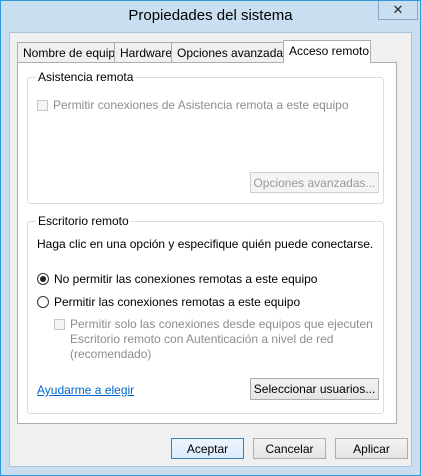 The width and height of the screenshot is (421, 476). I want to click on tab-hardware: Hardware, so click(143, 52).